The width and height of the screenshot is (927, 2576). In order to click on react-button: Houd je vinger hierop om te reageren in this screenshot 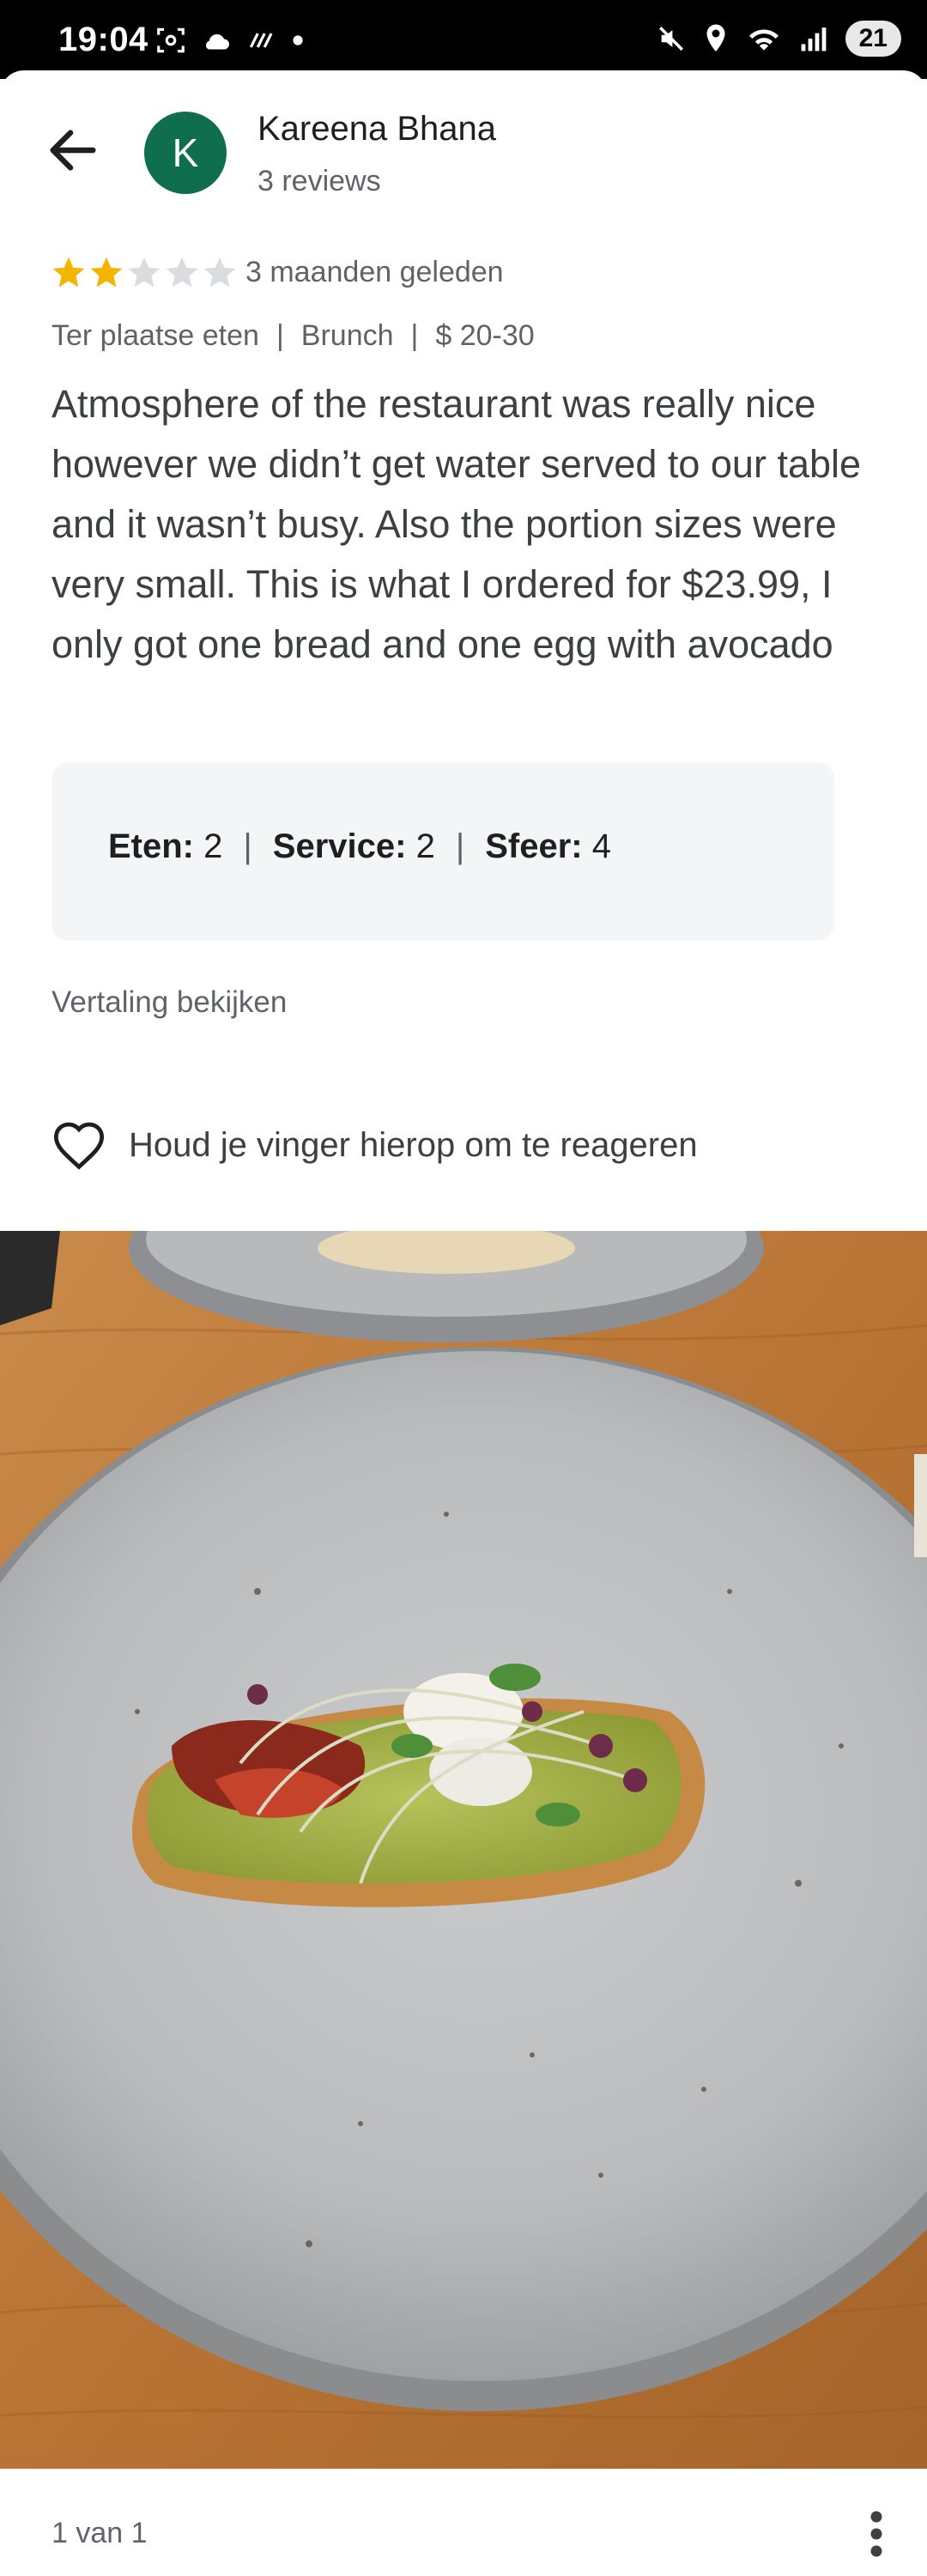, I will do `click(375, 1145)`.